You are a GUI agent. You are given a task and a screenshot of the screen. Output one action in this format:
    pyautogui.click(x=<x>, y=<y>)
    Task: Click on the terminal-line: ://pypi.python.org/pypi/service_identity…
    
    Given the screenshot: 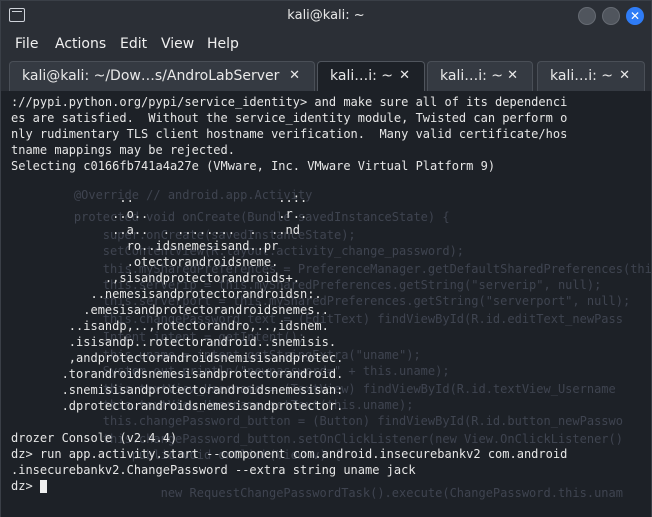 What is the action you would take?
    pyautogui.click(x=289, y=102)
    